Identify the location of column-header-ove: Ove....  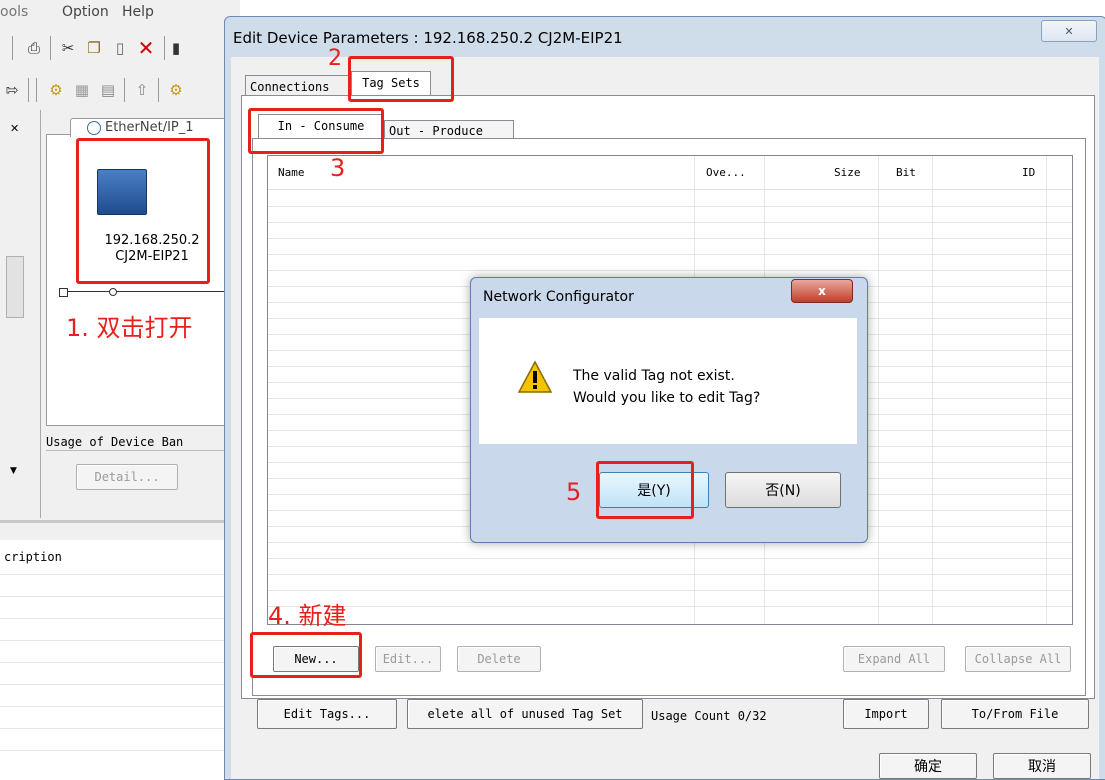
(726, 172).